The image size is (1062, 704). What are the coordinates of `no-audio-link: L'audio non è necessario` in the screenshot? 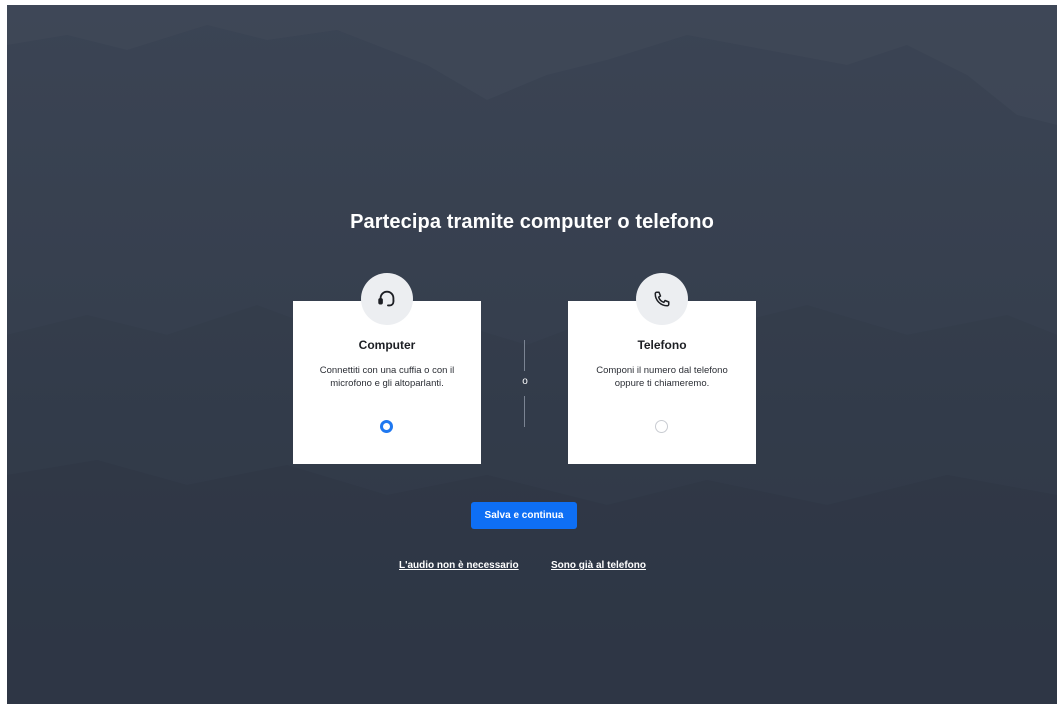 It's located at (459, 565).